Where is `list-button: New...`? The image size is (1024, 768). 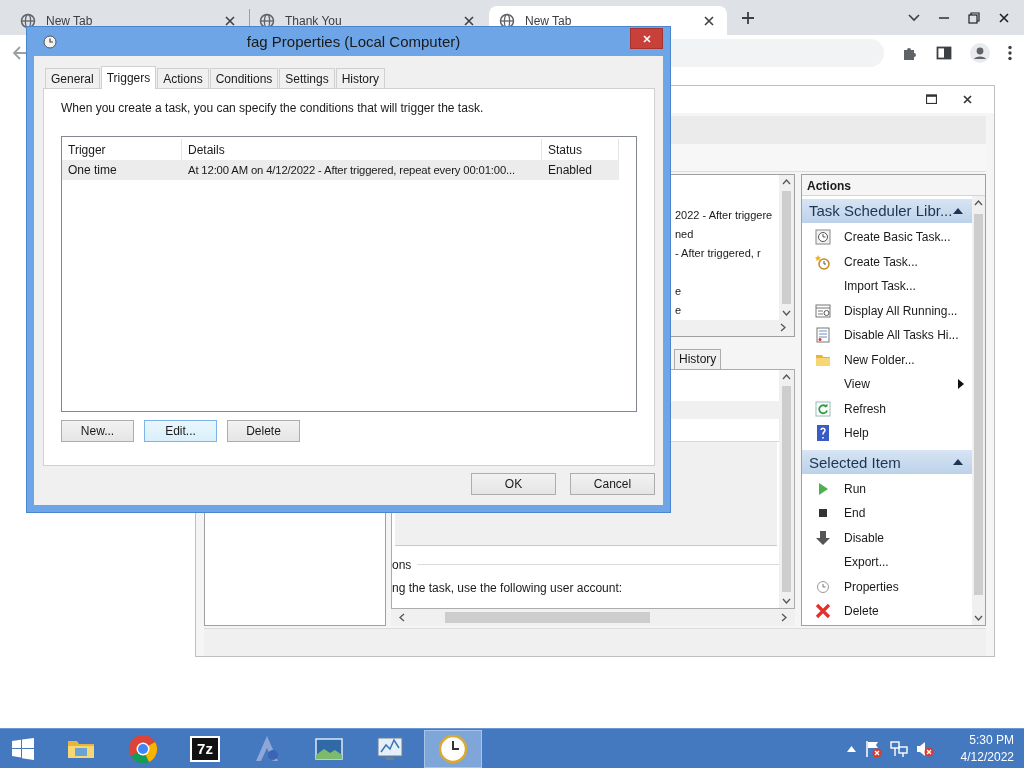
list-button: New... is located at coordinates (97, 431).